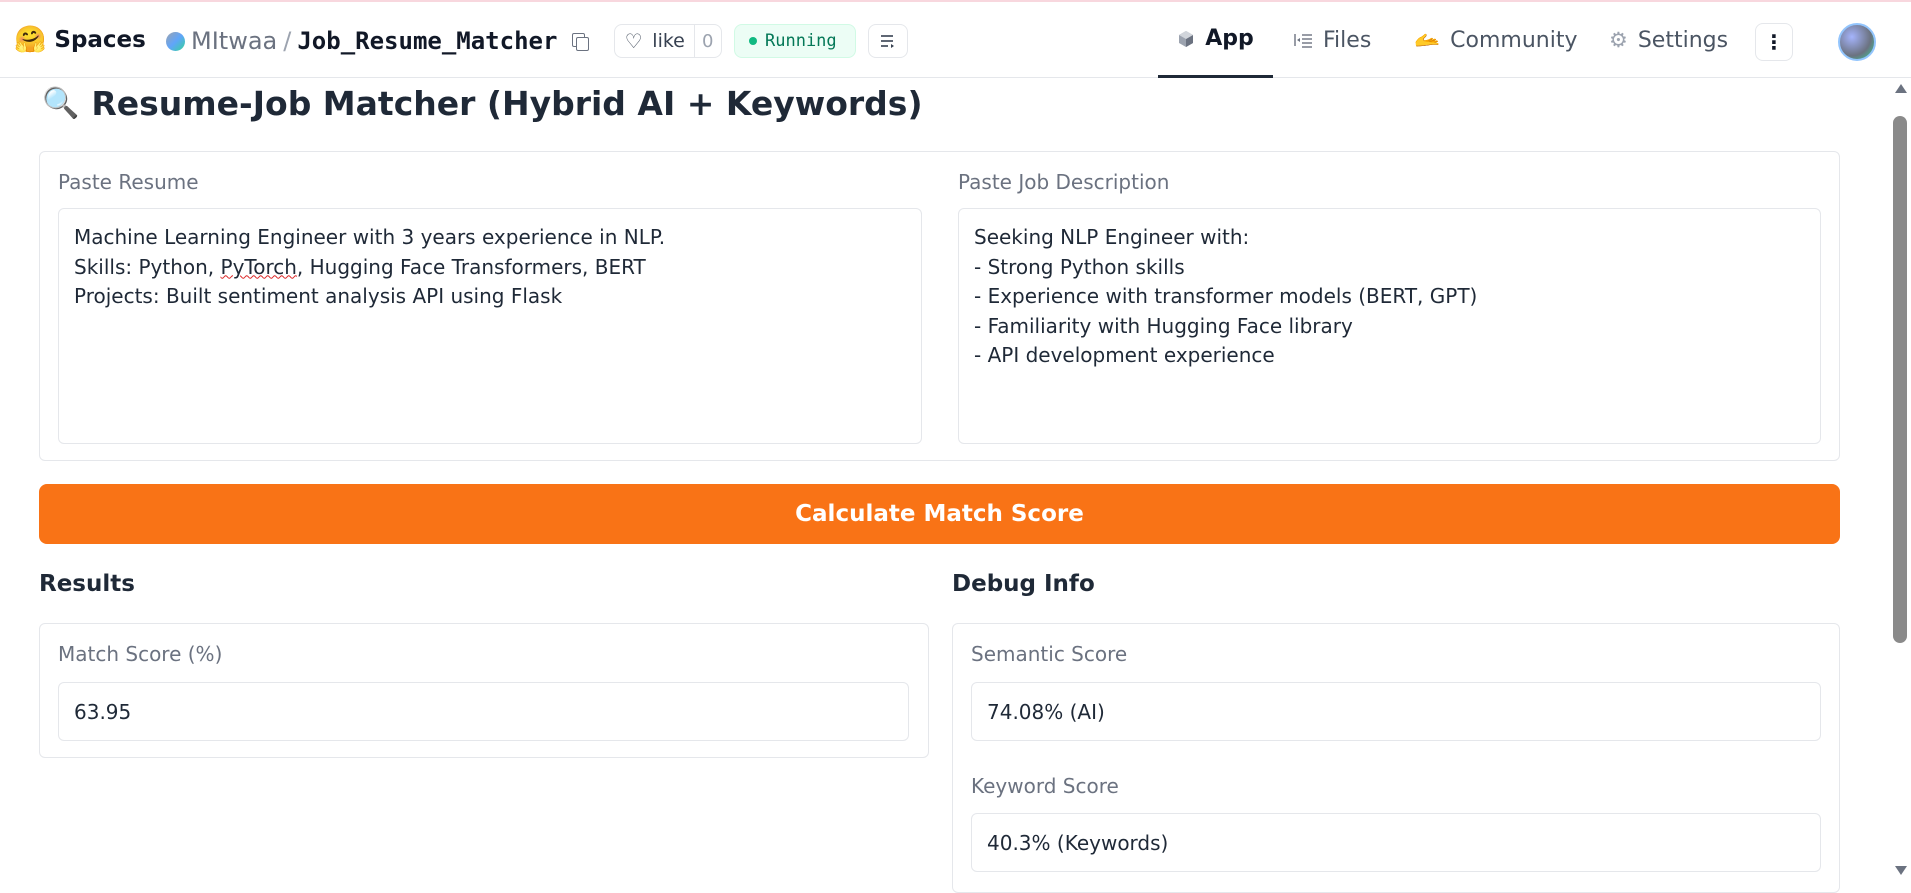  What do you see at coordinates (580, 41) in the screenshot?
I see `copy-icon` at bounding box center [580, 41].